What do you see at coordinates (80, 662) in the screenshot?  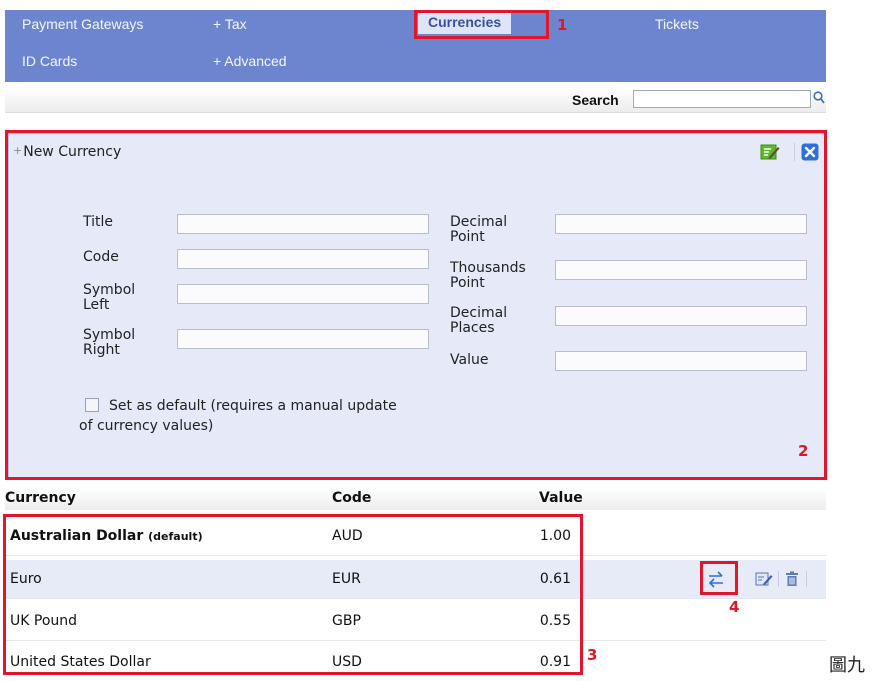 I see `currency-name: United States Dollar` at bounding box center [80, 662].